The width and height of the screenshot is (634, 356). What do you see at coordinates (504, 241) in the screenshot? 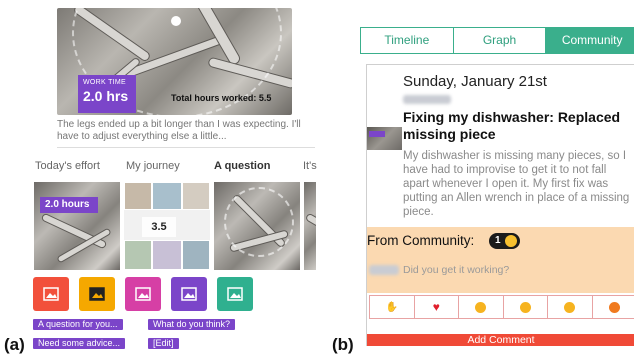
I see `reaction-count-badge: 1` at bounding box center [504, 241].